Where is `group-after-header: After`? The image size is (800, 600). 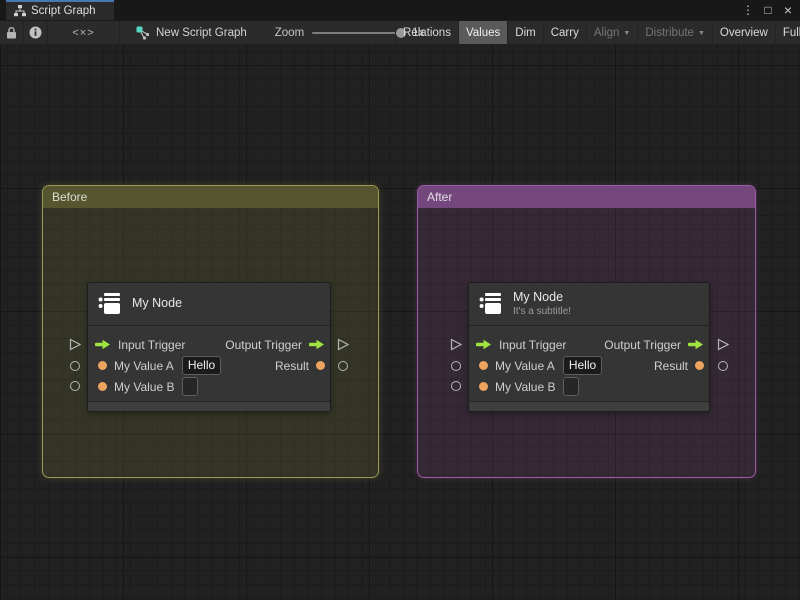
group-after-header: After is located at coordinates (586, 197).